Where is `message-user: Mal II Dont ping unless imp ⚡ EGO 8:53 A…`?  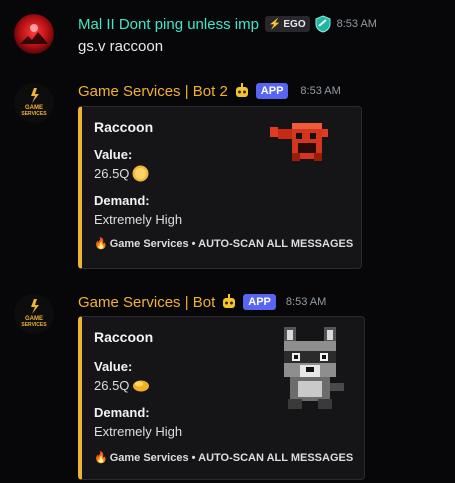
message-user: Mal II Dont ping unless imp ⚡ EGO 8:53 A… is located at coordinates (227, 35).